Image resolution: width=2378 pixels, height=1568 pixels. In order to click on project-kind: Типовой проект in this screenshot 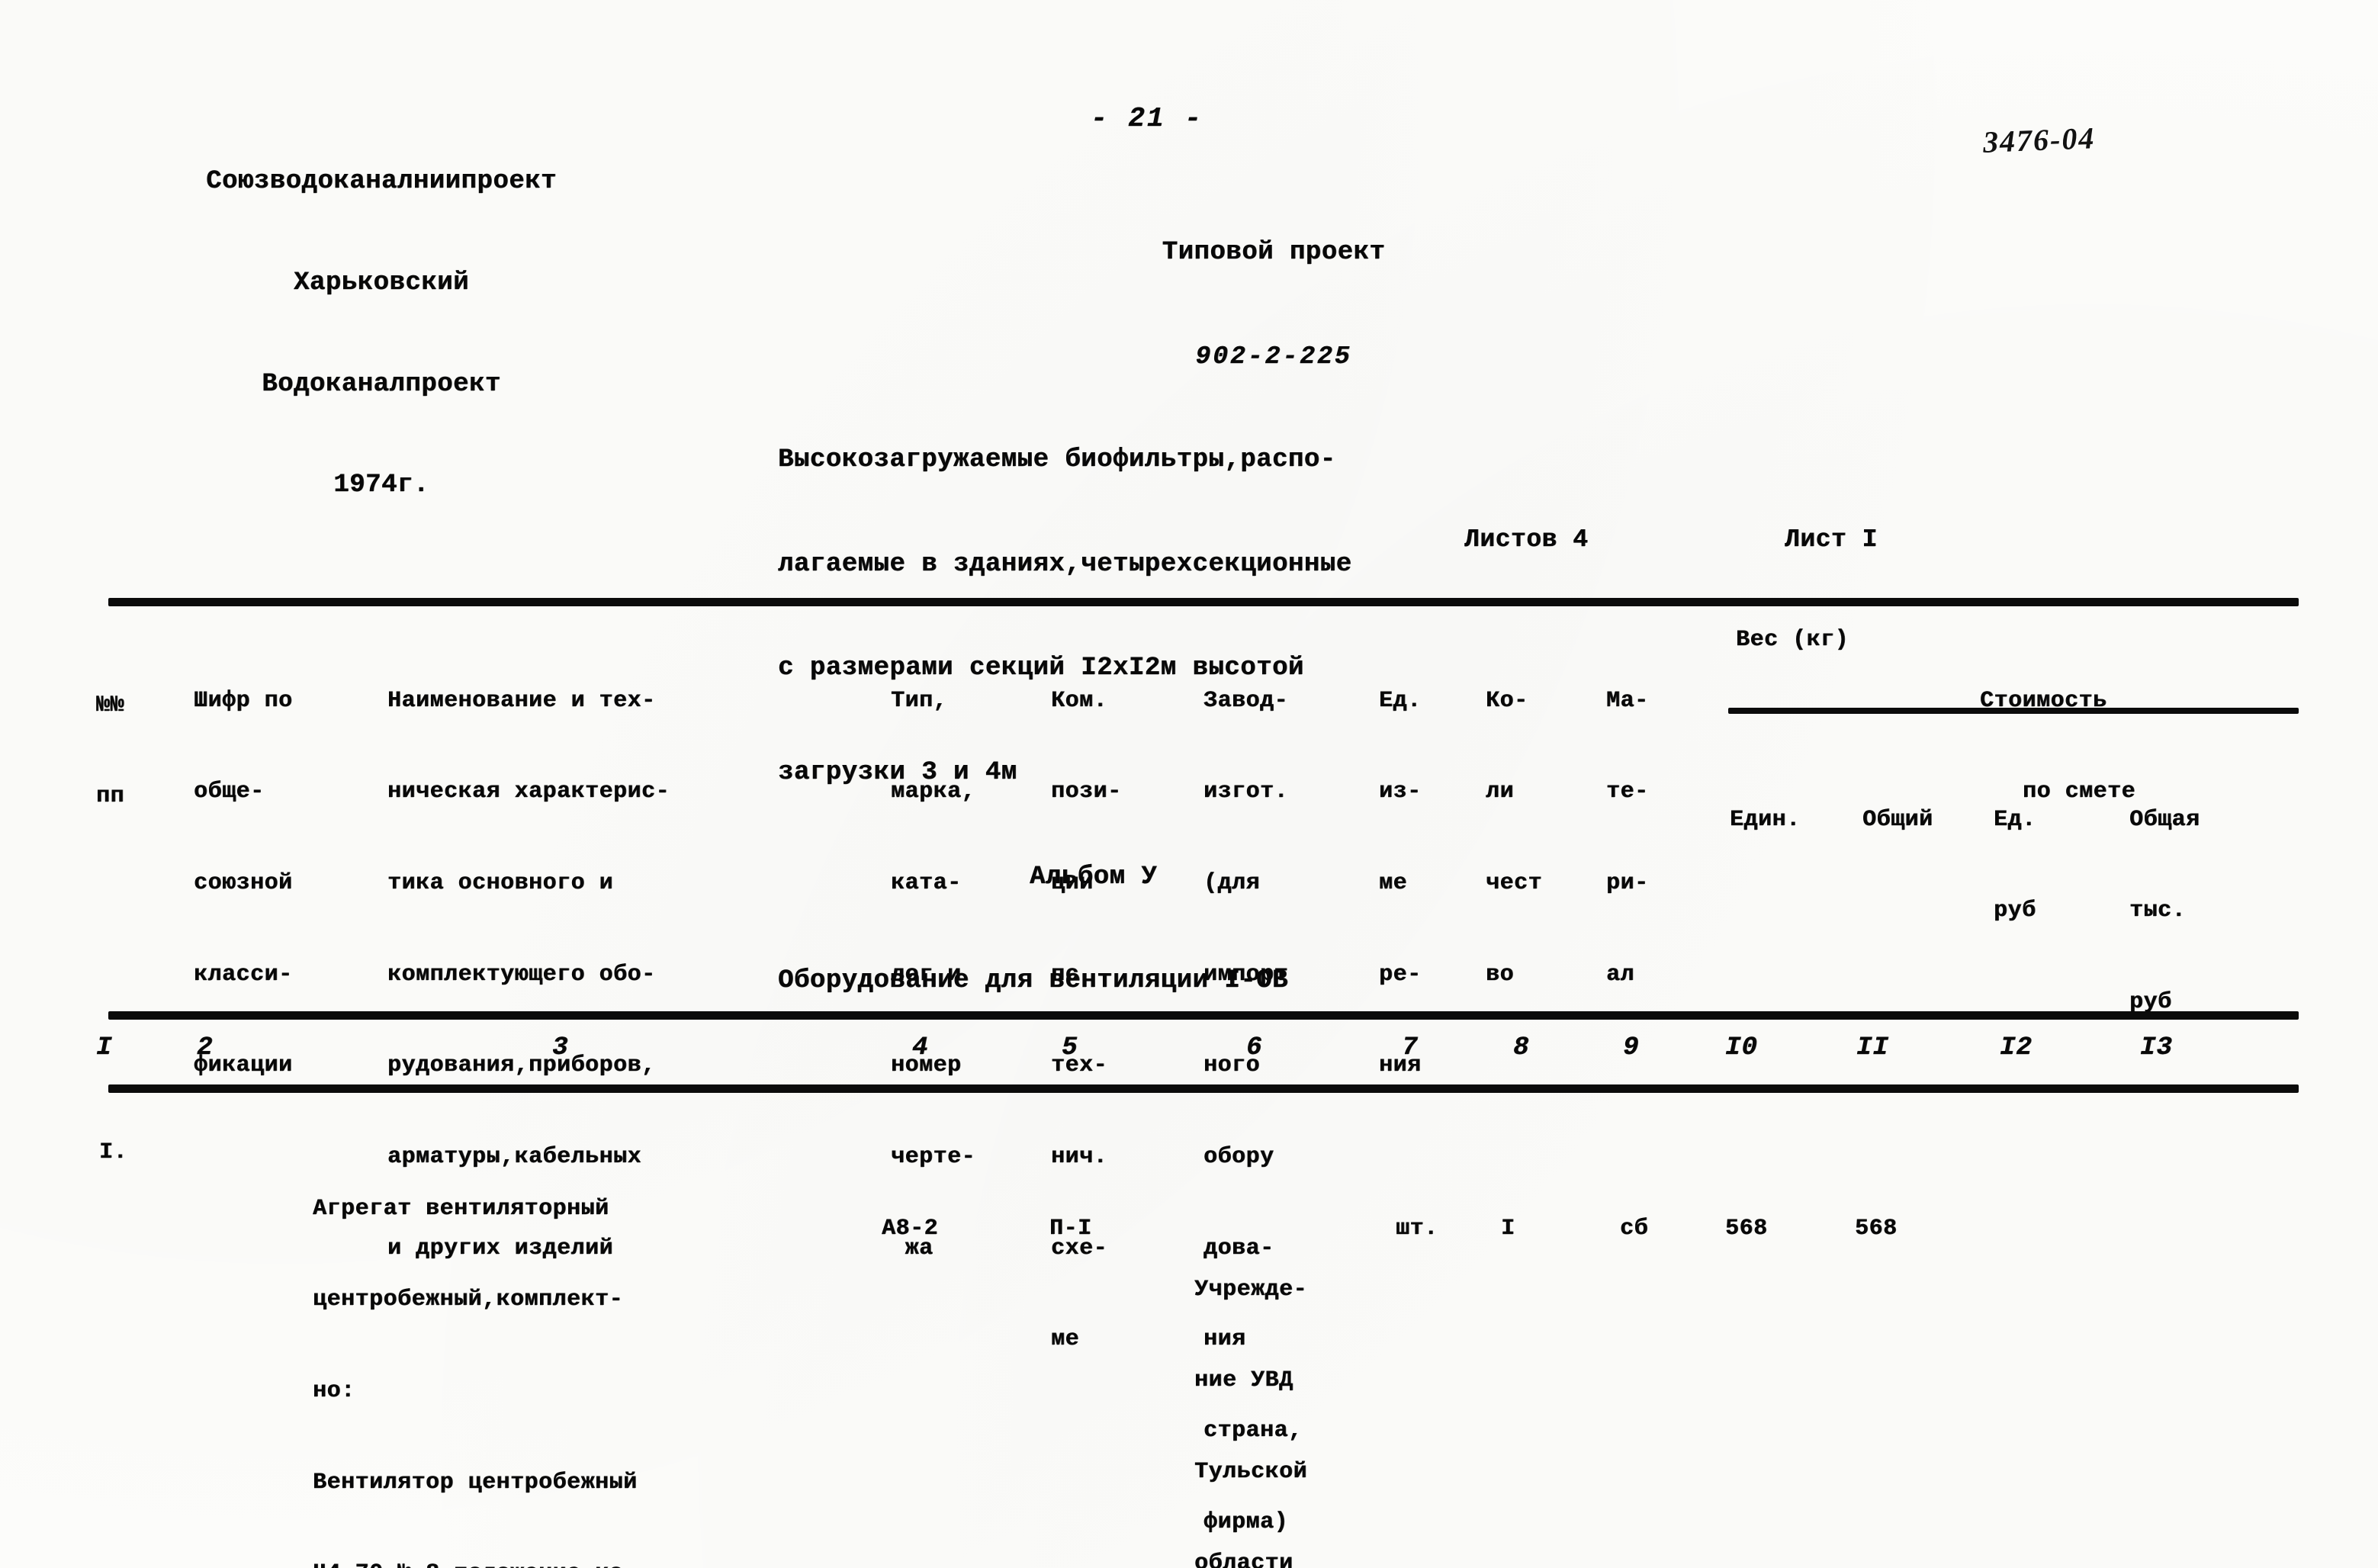, I will do `click(1274, 253)`.